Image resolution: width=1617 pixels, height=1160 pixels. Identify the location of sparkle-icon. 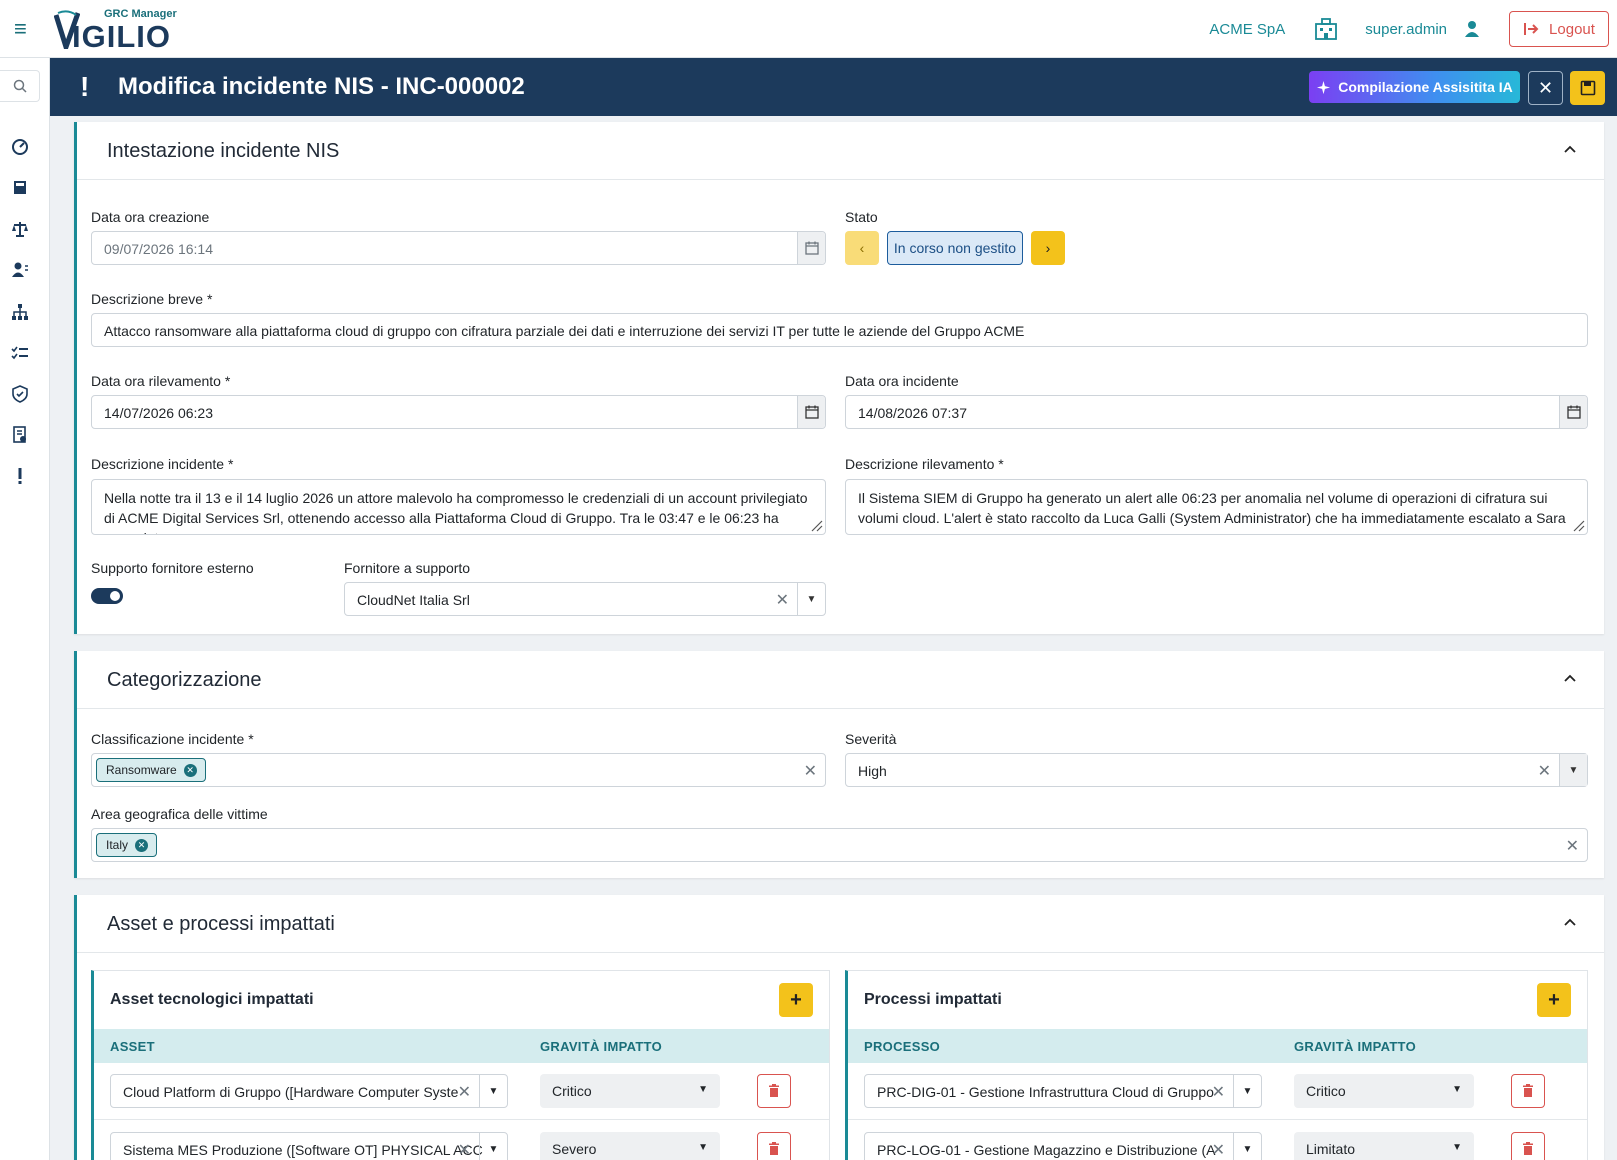
(1324, 87).